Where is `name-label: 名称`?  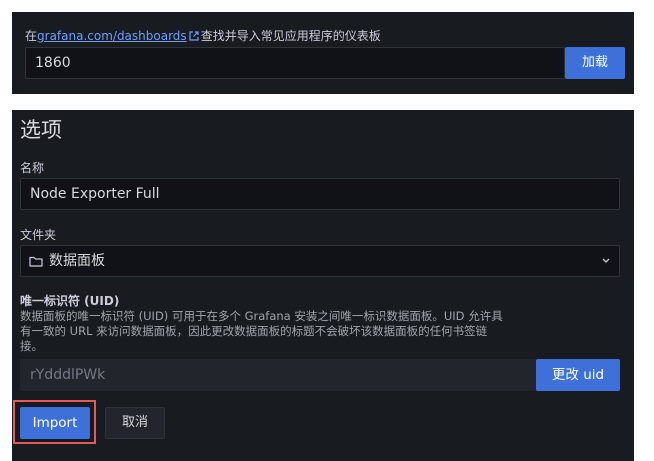
name-label: 名称 is located at coordinates (32, 168).